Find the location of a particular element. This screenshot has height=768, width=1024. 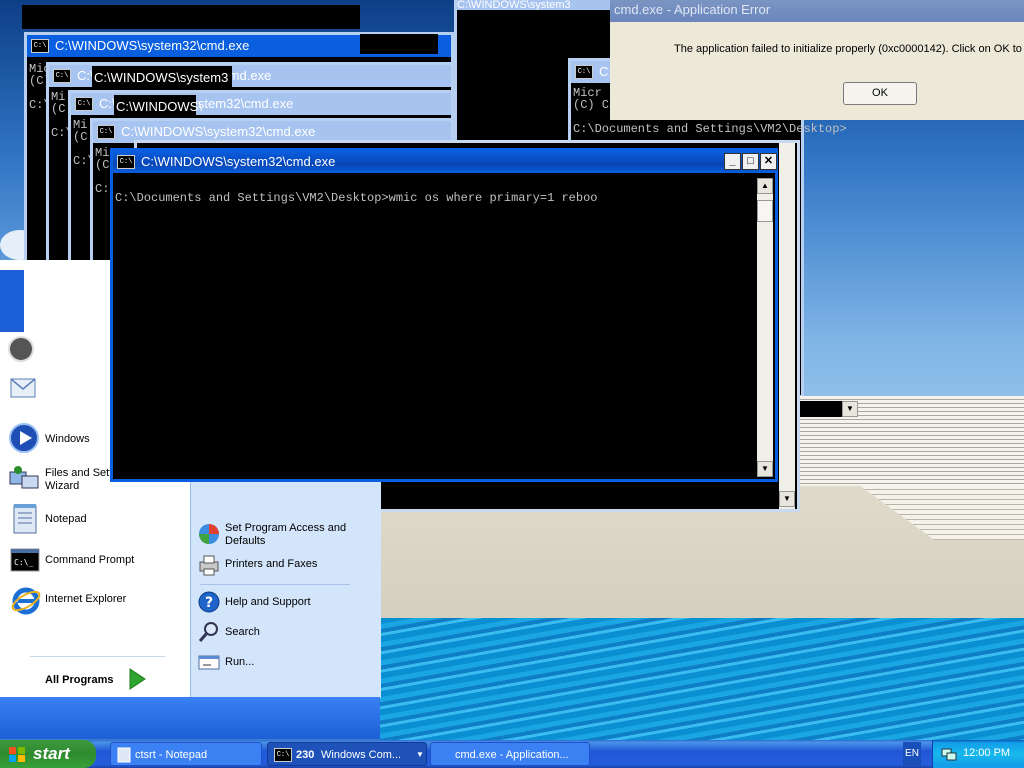

minimize-button: _ is located at coordinates (732, 161).